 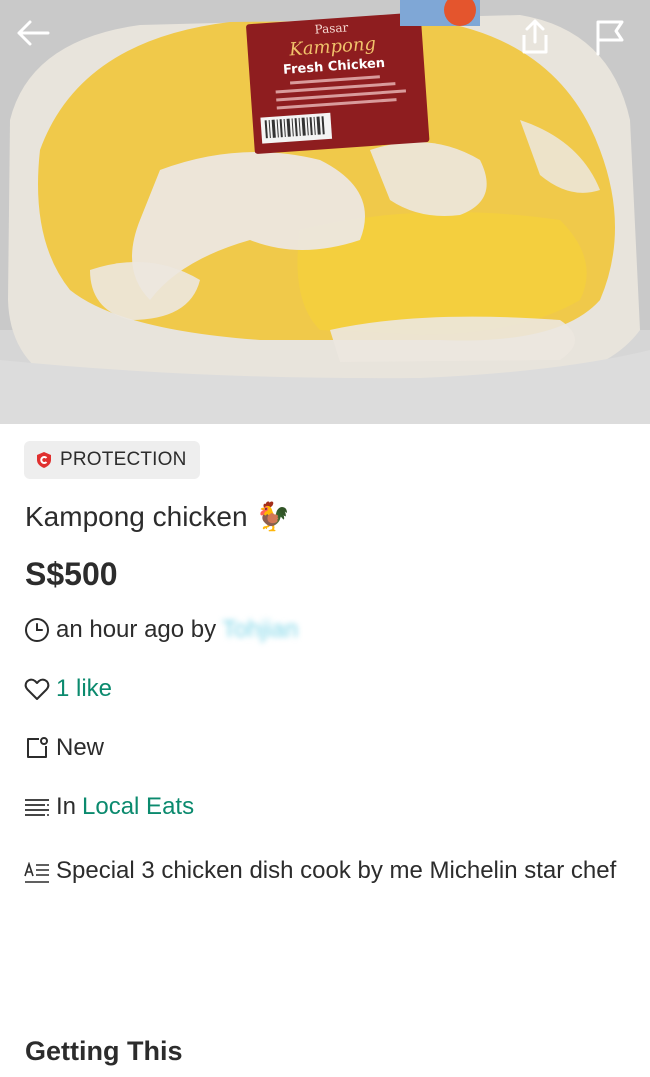 I want to click on list-icon, so click(x=37, y=807).